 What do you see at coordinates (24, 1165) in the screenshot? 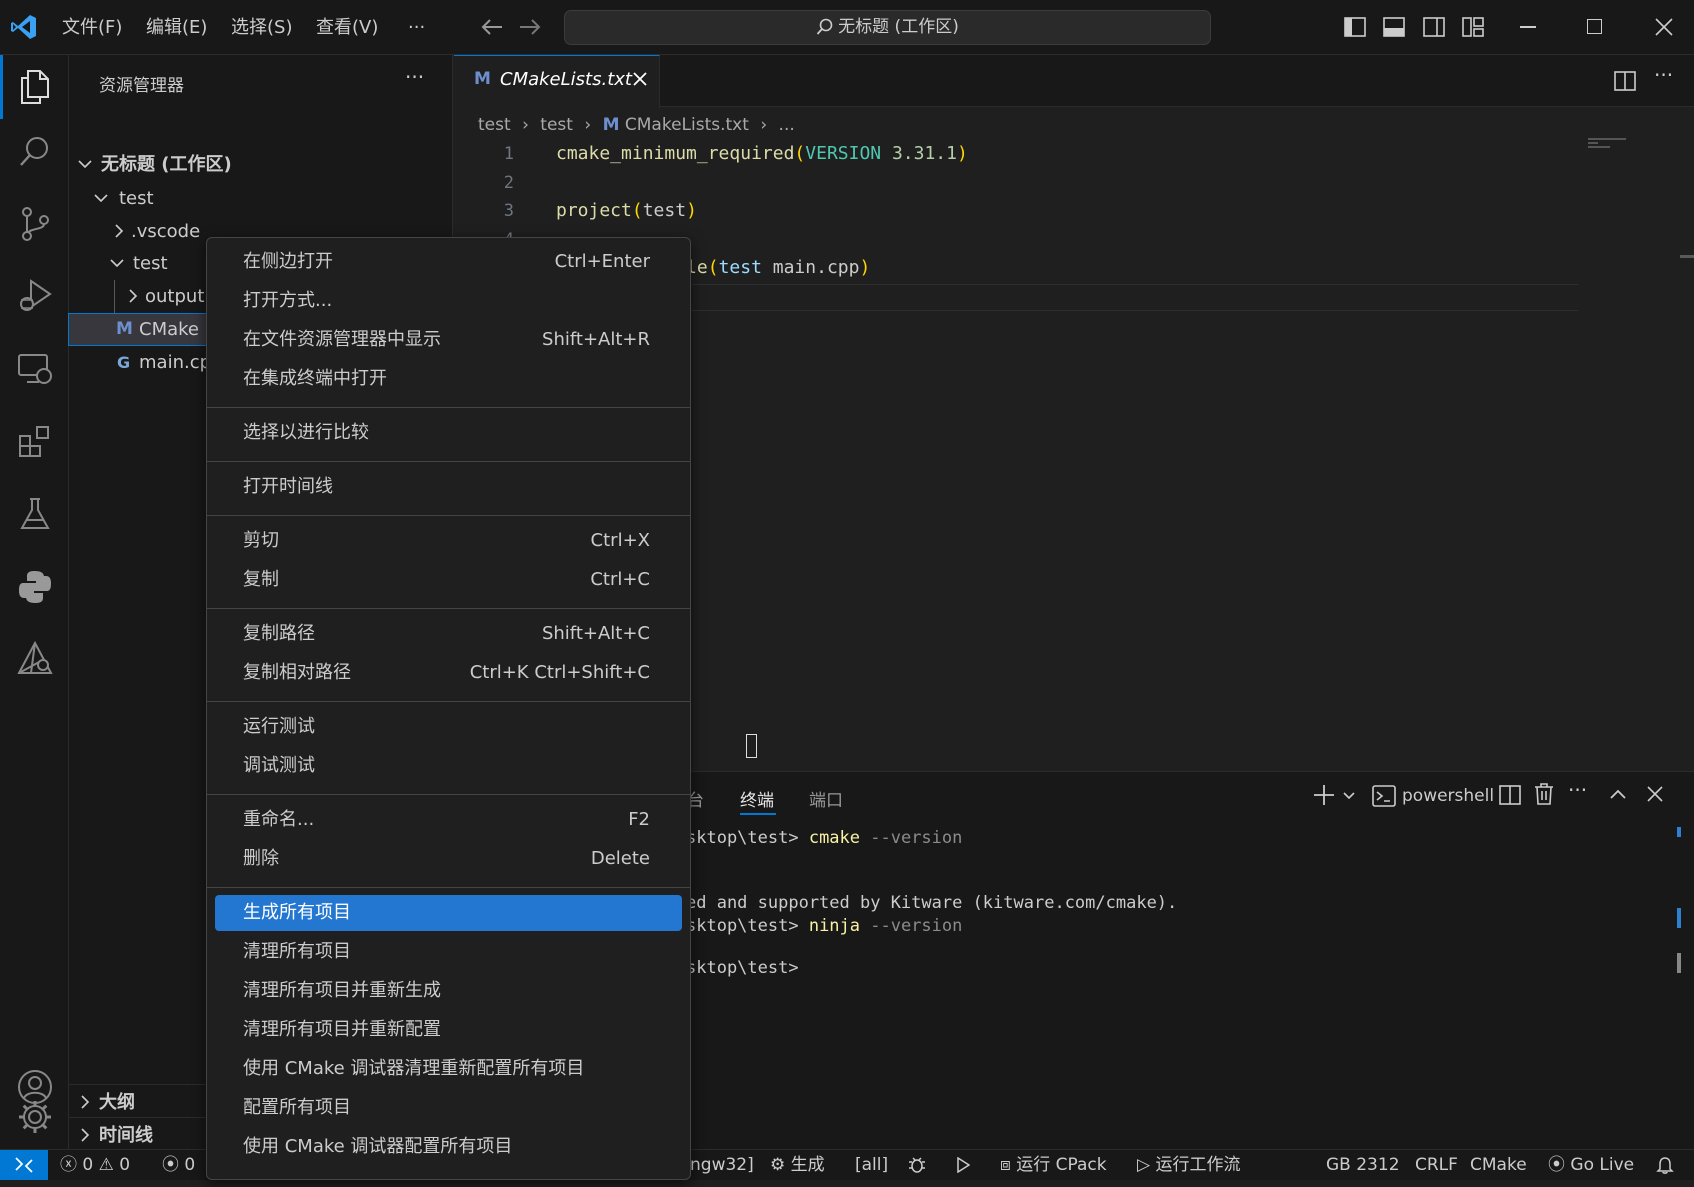
I see `remote-indicator` at bounding box center [24, 1165].